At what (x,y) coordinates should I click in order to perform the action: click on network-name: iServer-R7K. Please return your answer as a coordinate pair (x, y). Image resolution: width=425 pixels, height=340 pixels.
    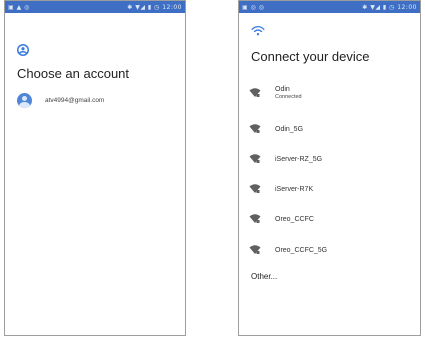
    Looking at the image, I should click on (294, 189).